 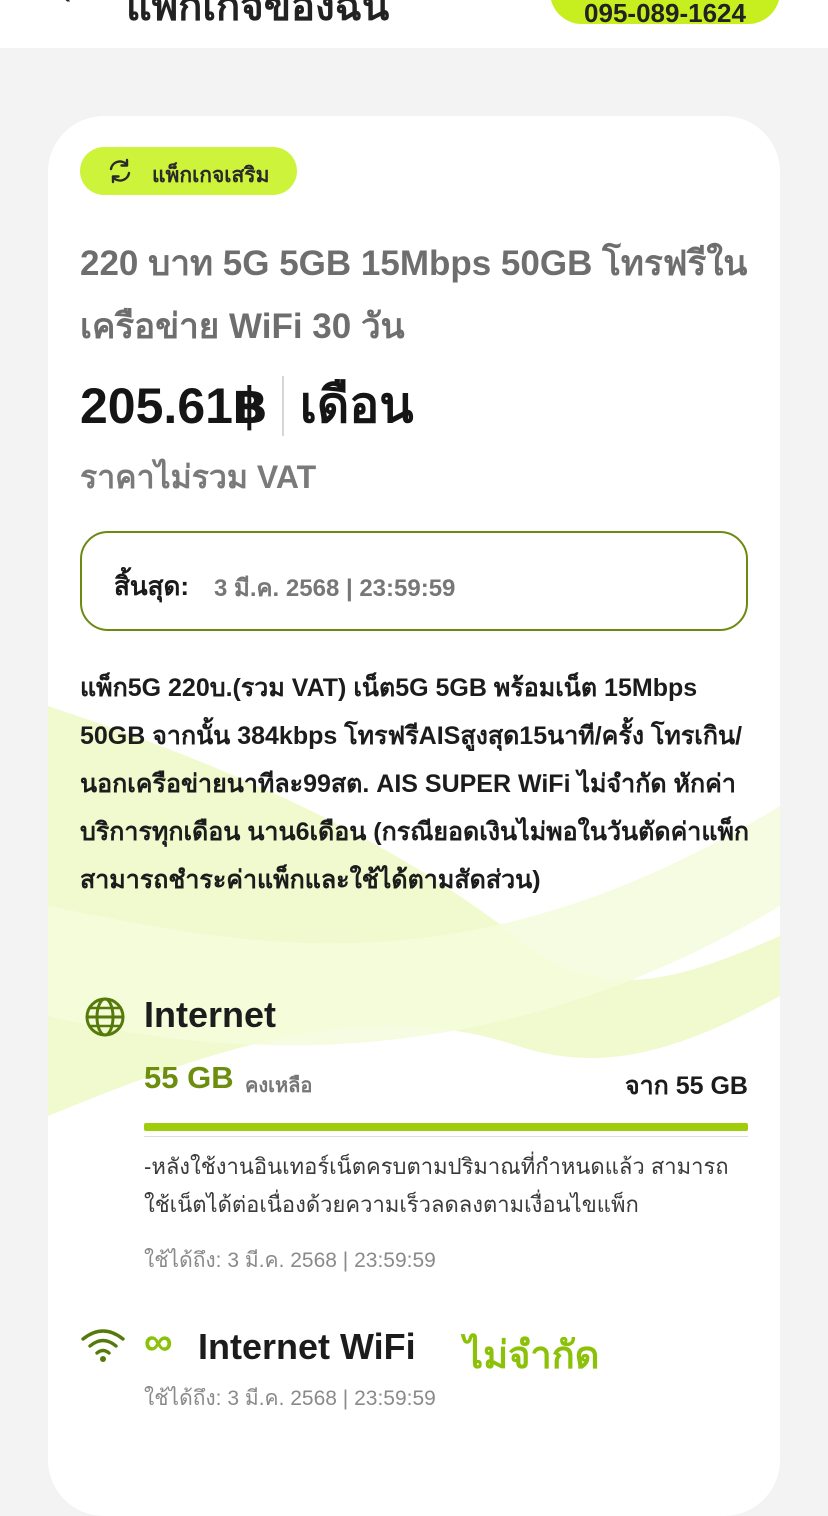 I want to click on addon-package-chip: แพ็กเกจเสริม, so click(x=188, y=171).